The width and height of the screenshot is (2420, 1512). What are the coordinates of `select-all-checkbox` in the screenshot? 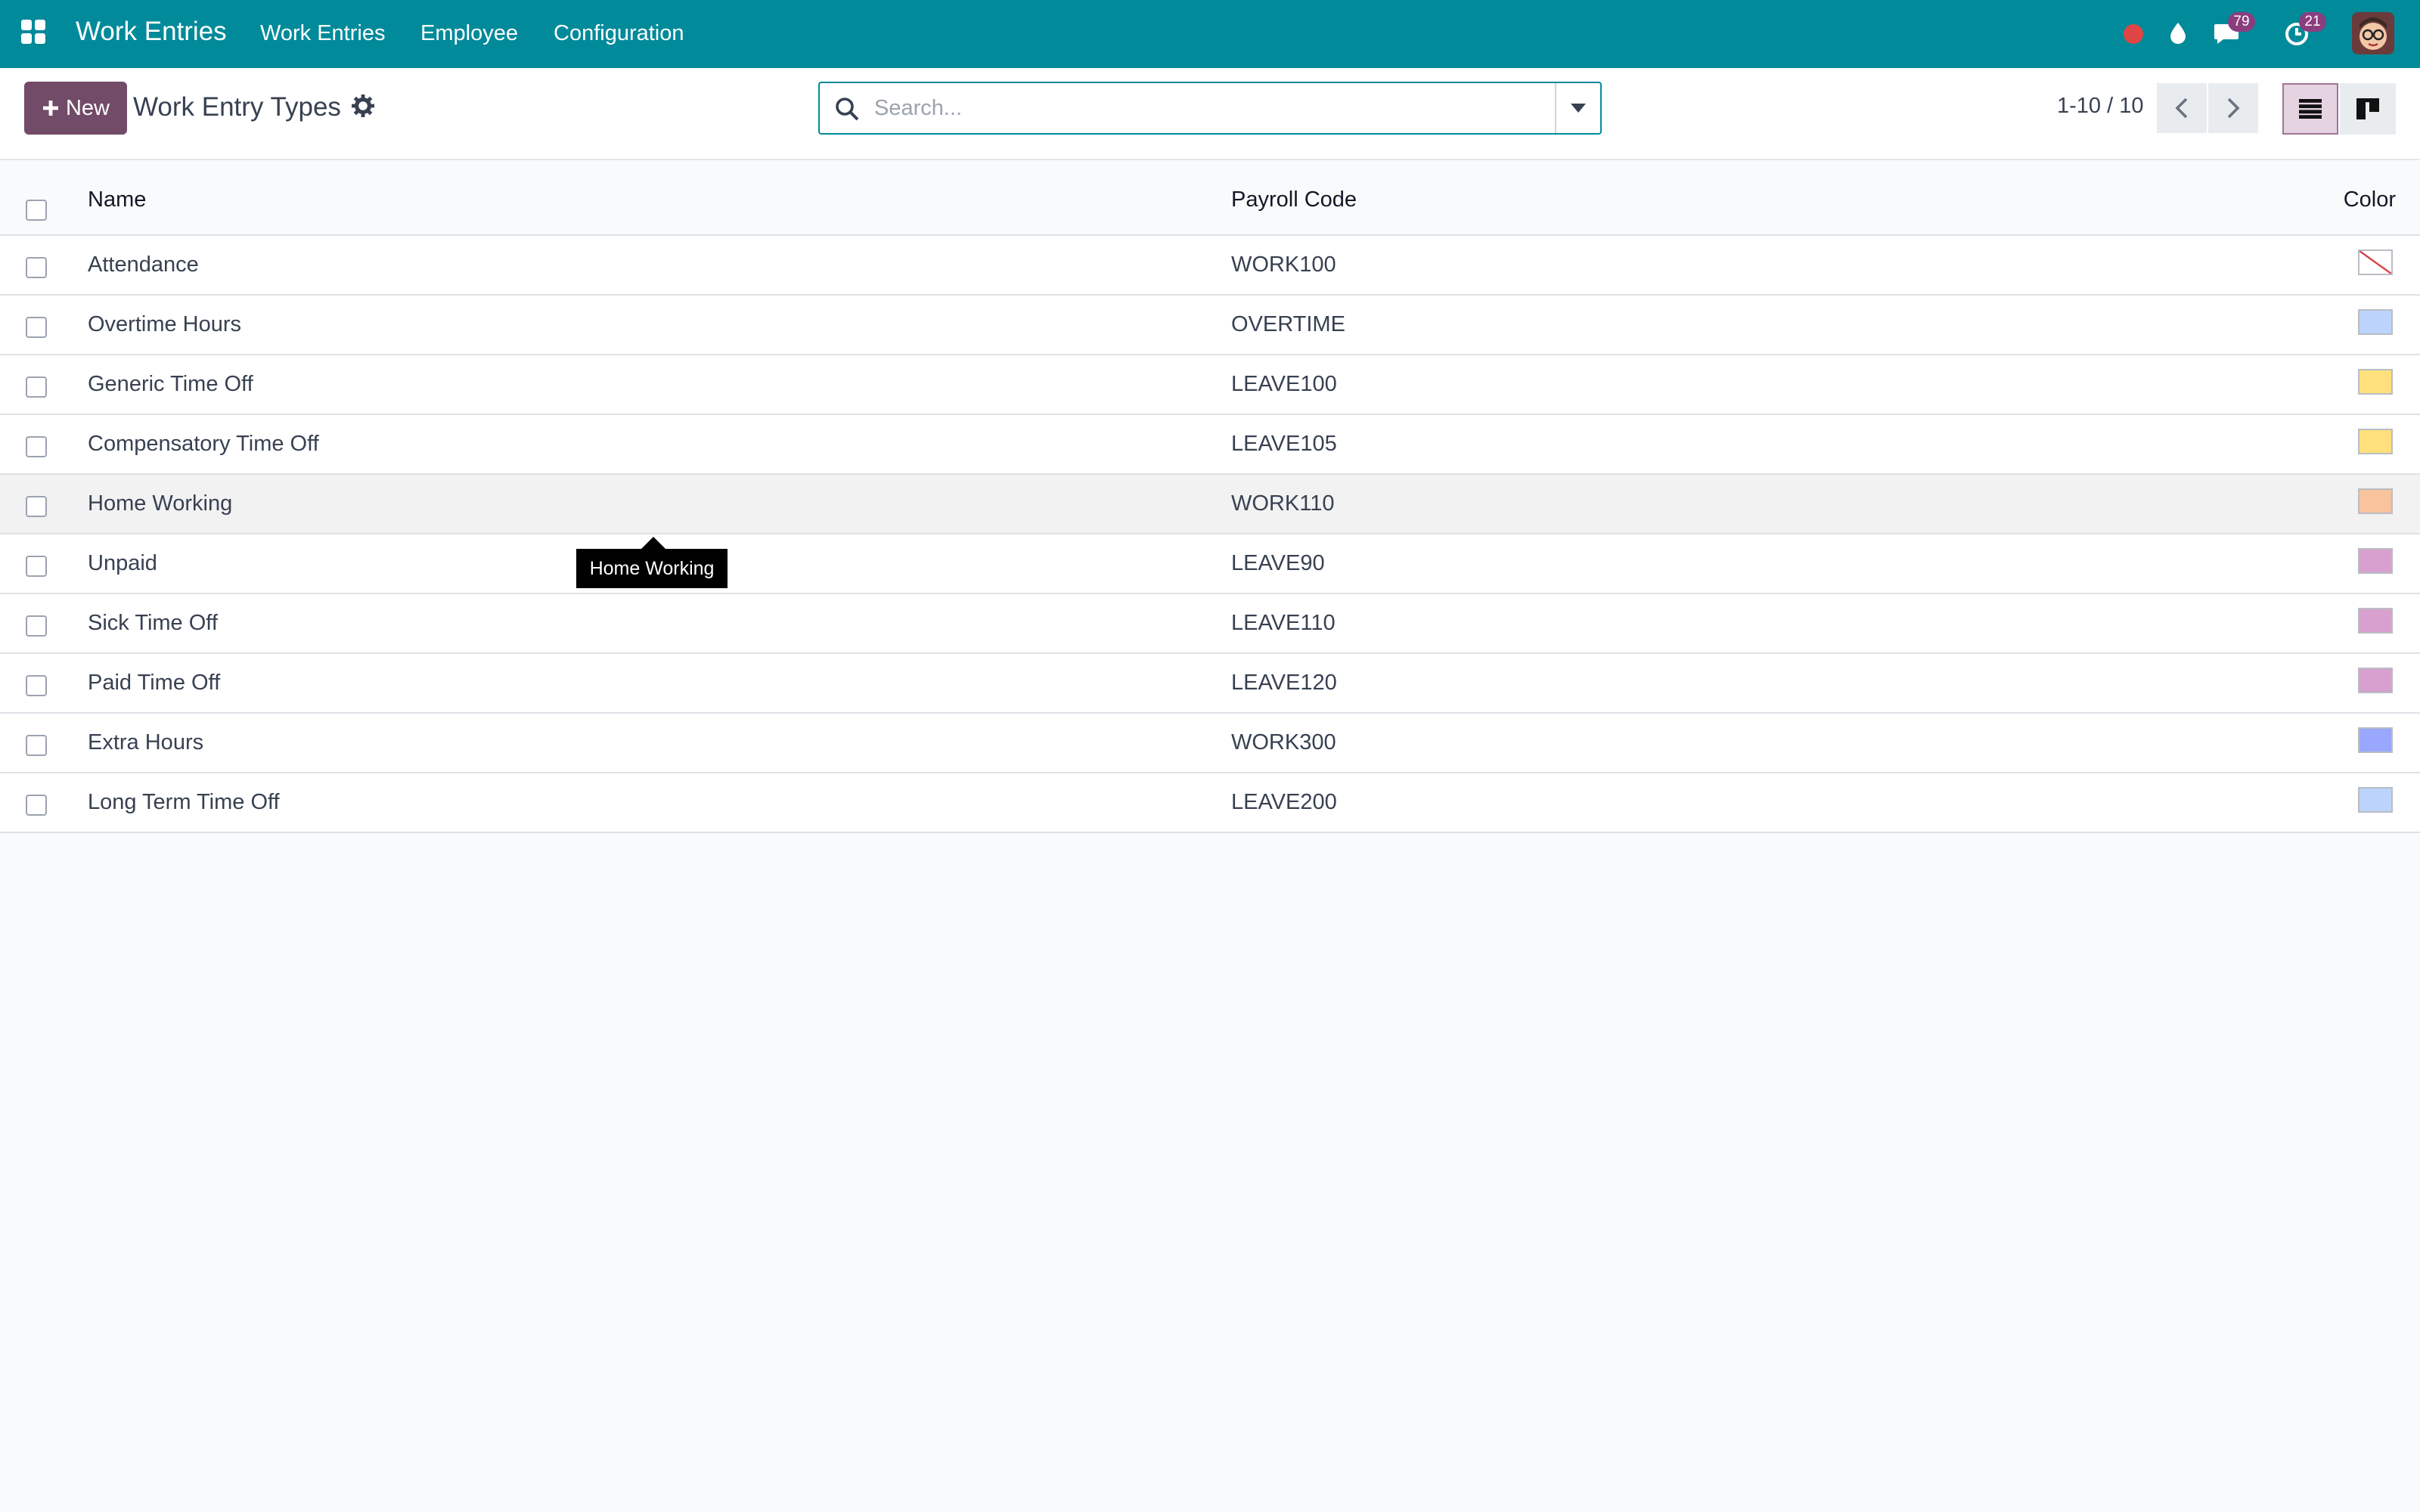 It's located at (36, 211).